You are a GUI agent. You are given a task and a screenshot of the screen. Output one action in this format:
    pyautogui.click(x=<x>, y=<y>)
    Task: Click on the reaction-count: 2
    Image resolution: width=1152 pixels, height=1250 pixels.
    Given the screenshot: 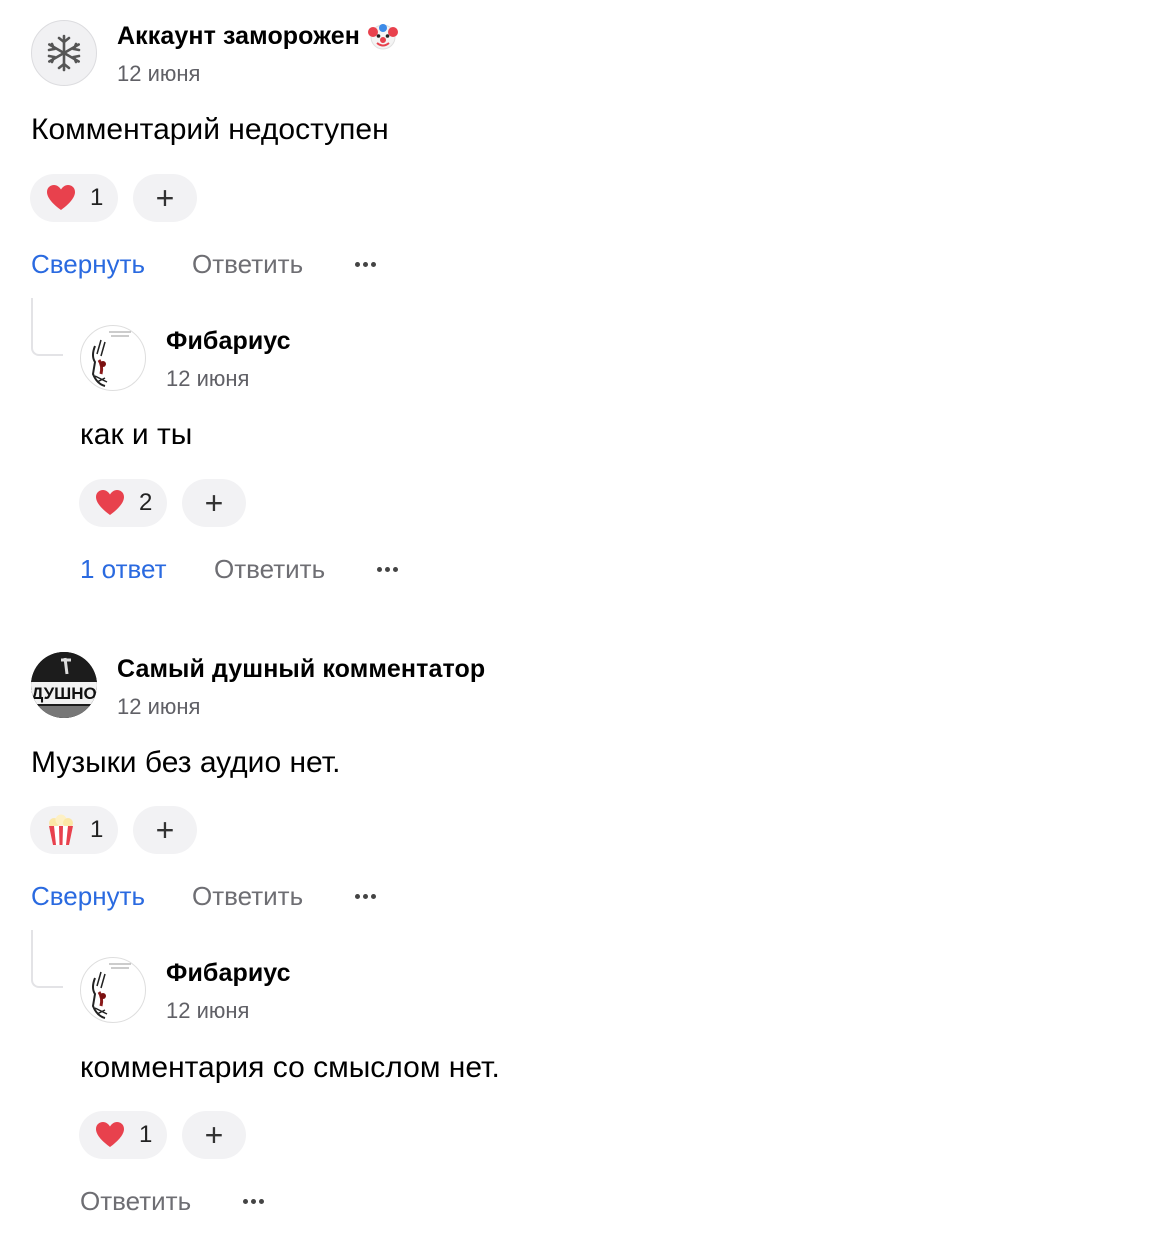 What is the action you would take?
    pyautogui.click(x=146, y=502)
    